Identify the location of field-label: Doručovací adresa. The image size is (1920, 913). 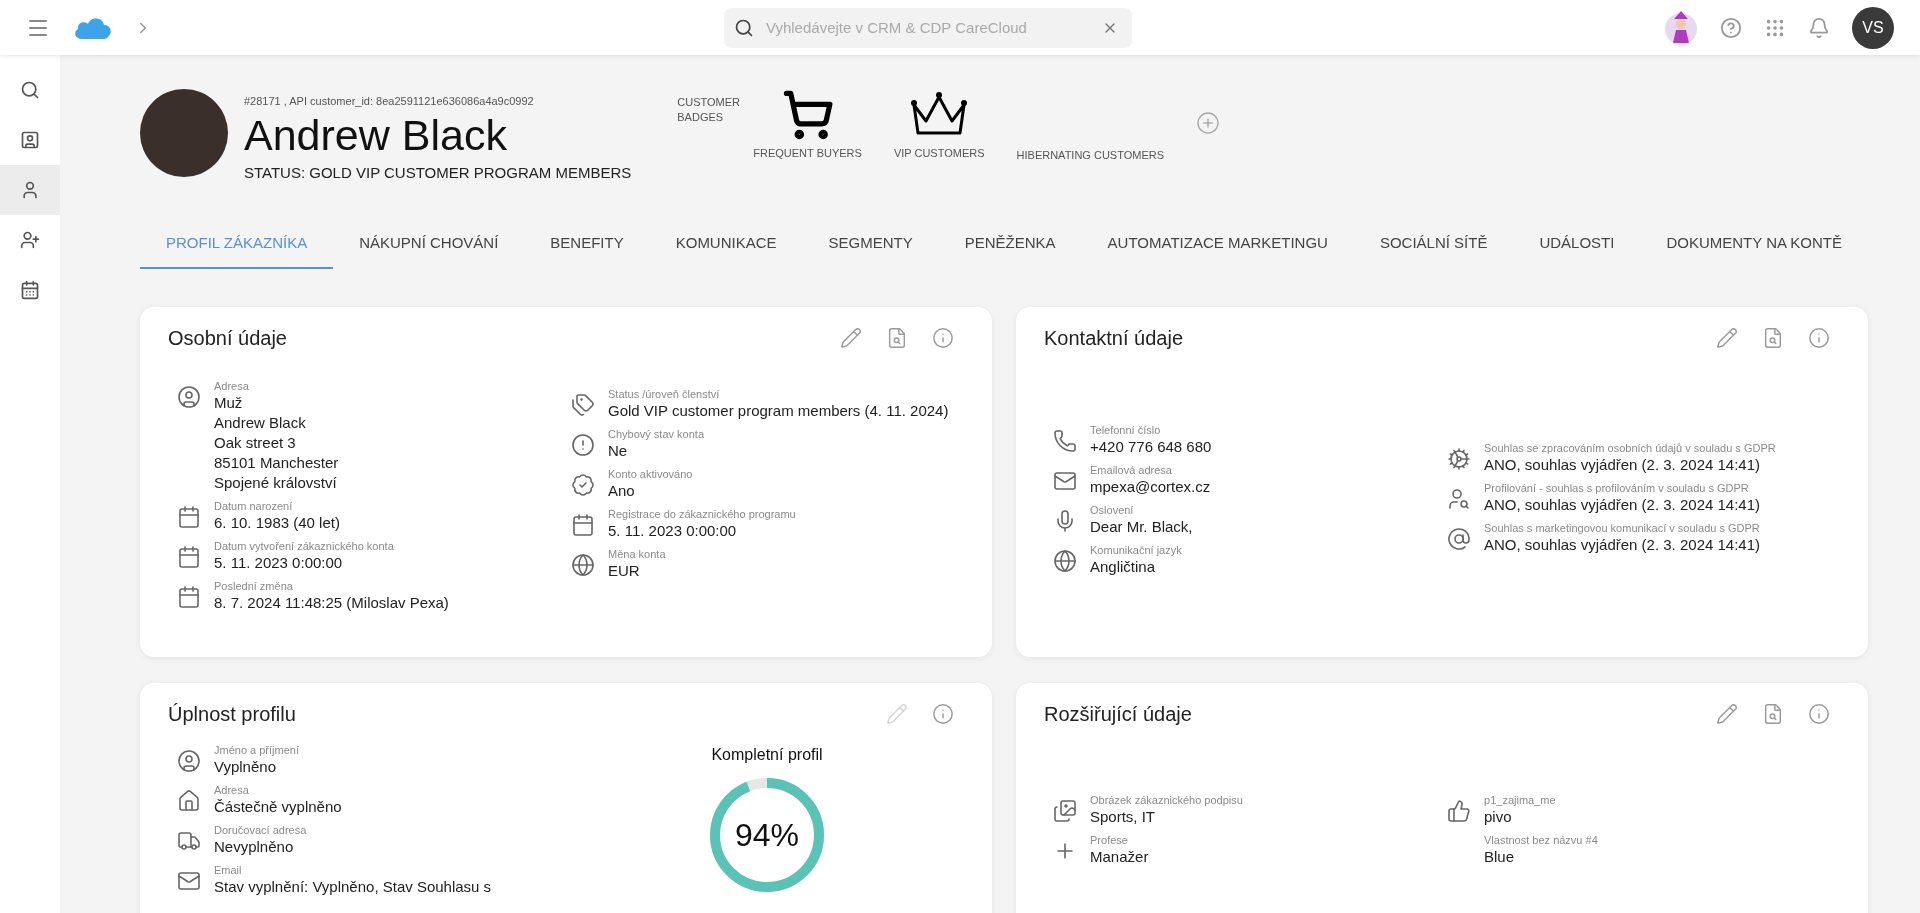
(260, 830).